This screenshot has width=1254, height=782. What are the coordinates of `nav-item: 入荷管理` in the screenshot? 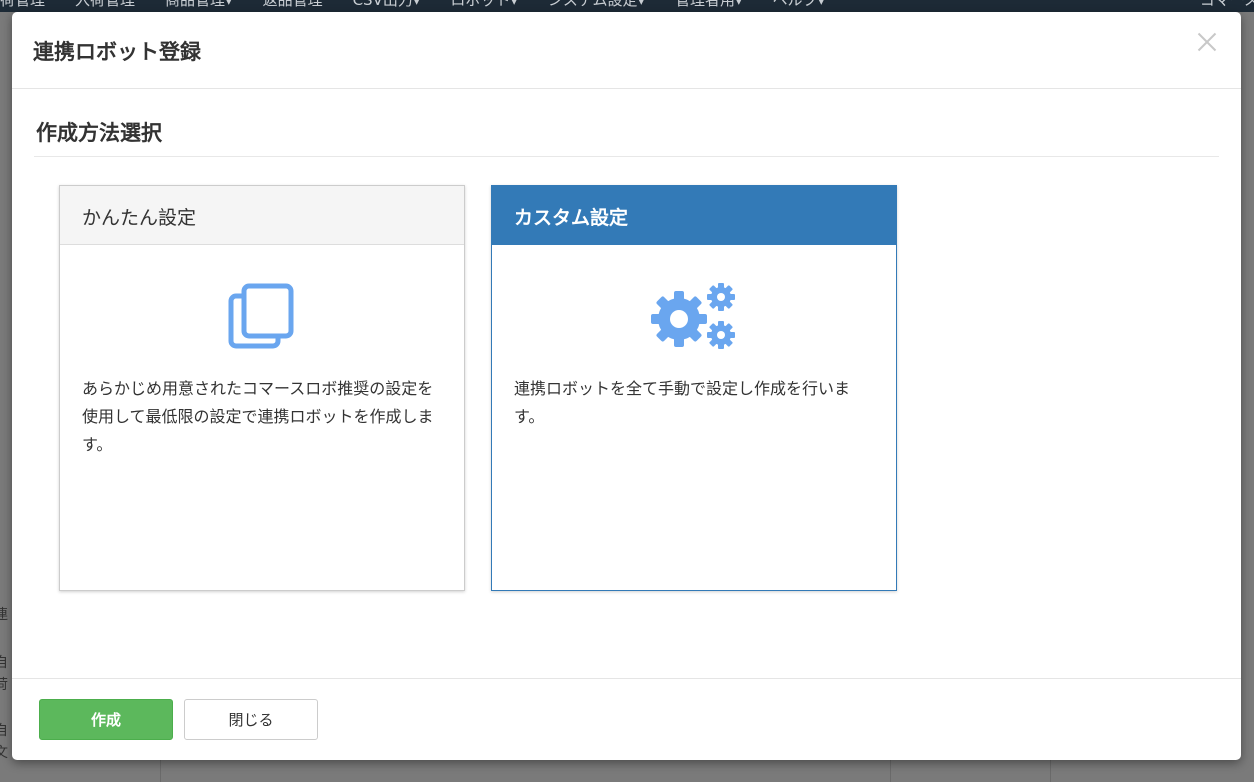 It's located at (105, 4).